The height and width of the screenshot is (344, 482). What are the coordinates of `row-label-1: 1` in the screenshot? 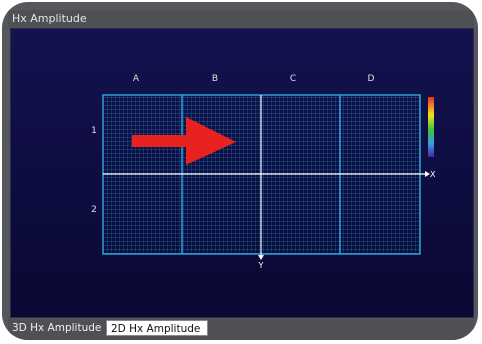 It's located at (94, 131).